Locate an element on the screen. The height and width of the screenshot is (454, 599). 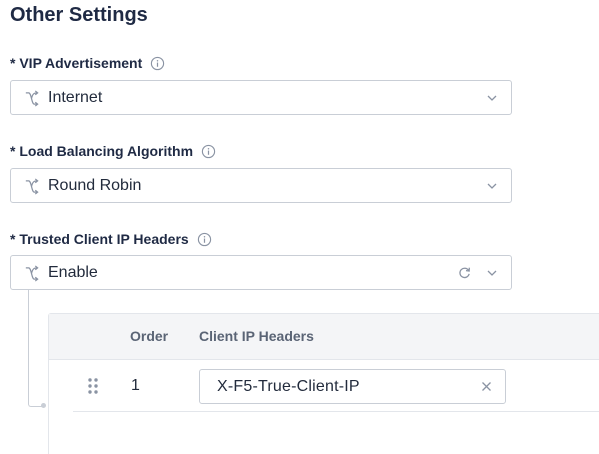
trusted-client-ip-label: * Trusted Client IP Headers is located at coordinates (111, 239).